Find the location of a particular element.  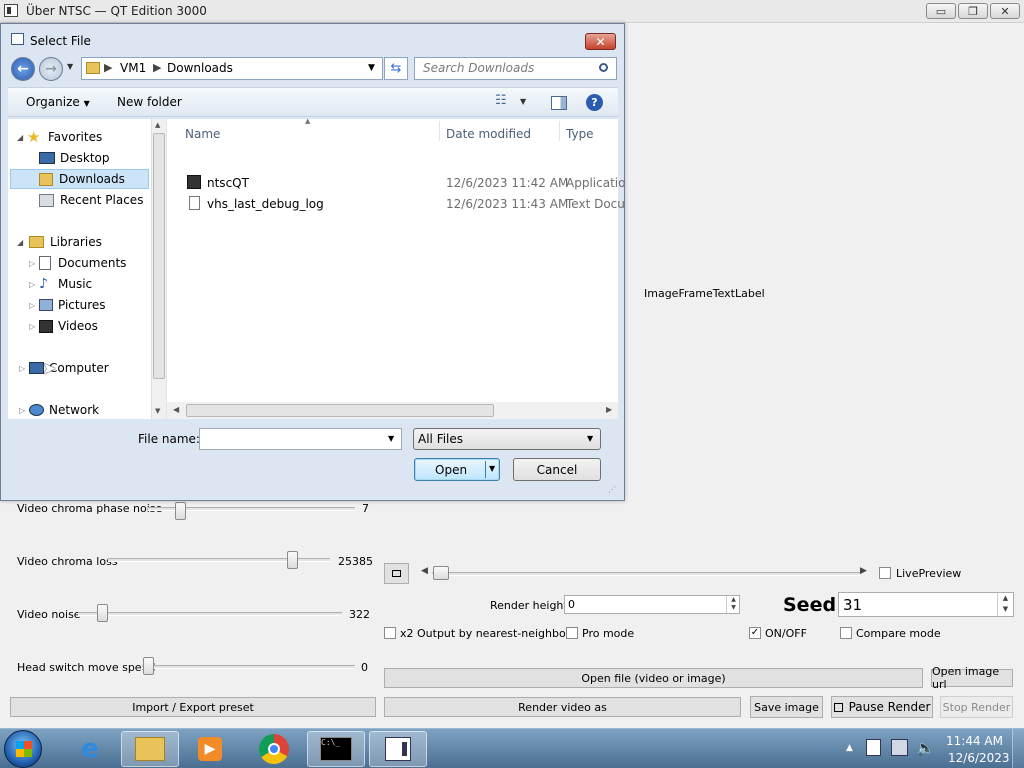

dialog-close-button: ✕ is located at coordinates (600, 41).